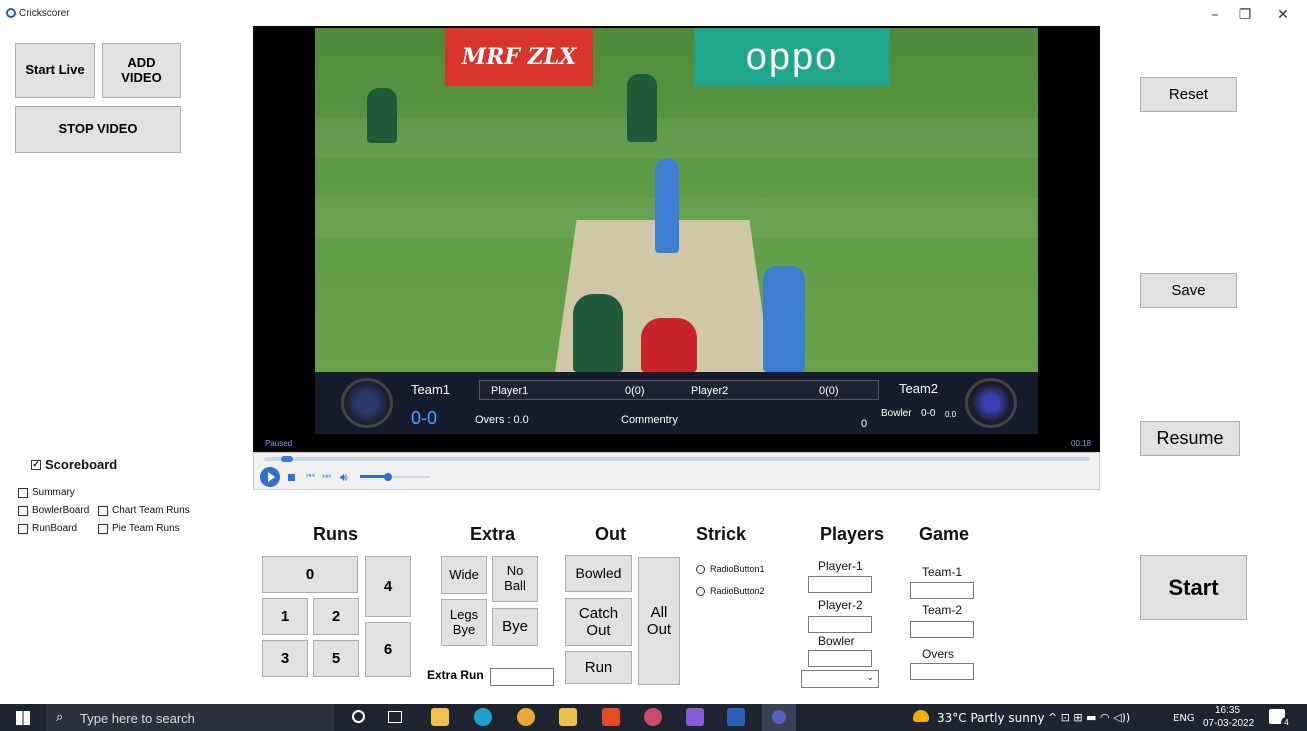 The image size is (1307, 731). Describe the element at coordinates (840, 679) in the screenshot. I see `bowler-dropdown: ⌄` at that location.